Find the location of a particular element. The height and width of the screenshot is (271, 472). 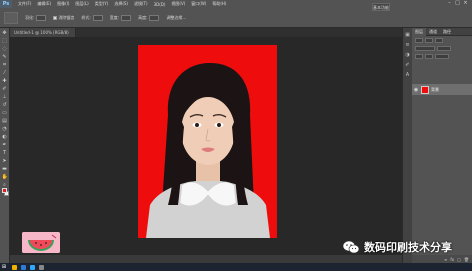

fill-field is located at coordinates (442, 56).